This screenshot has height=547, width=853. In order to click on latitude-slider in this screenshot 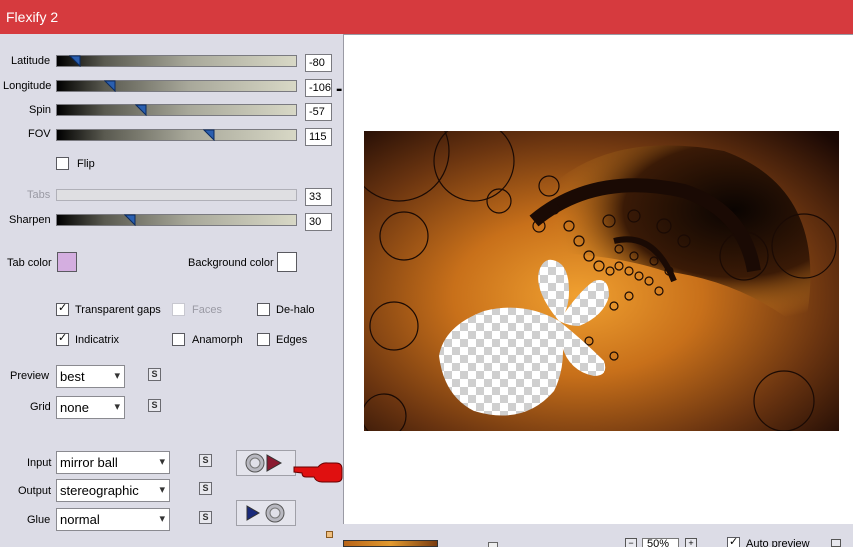, I will do `click(176, 61)`.